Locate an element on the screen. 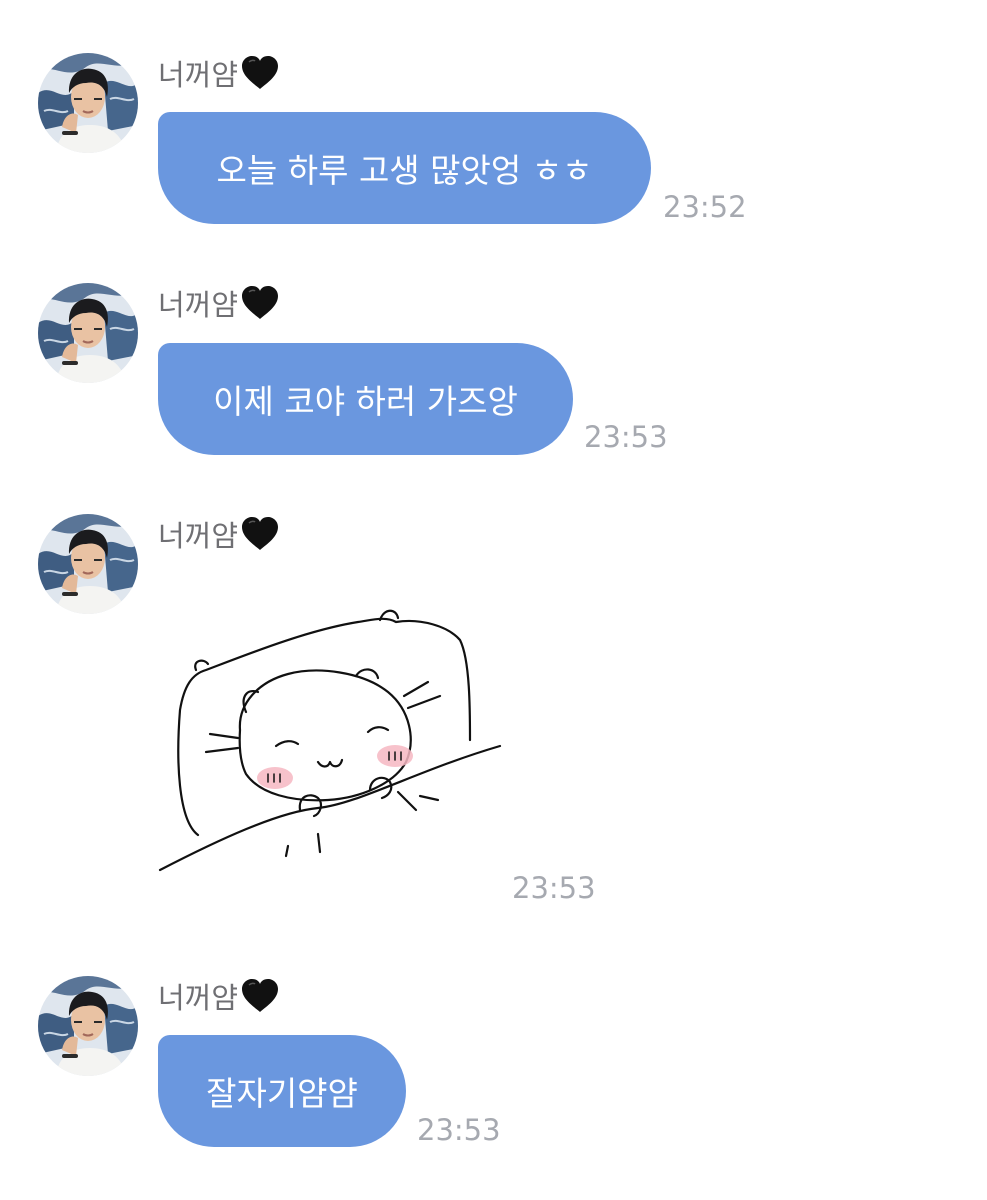 The width and height of the screenshot is (987, 1200). sleeping-cat-sticker is located at coordinates (330, 737).